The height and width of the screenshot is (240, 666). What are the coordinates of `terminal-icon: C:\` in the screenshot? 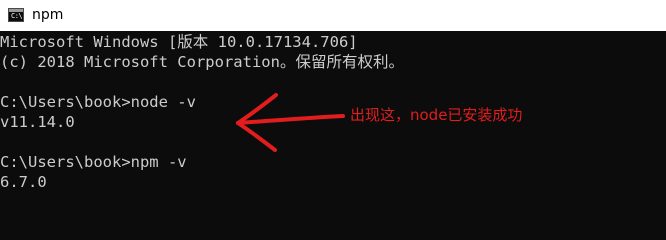 It's located at (16, 15).